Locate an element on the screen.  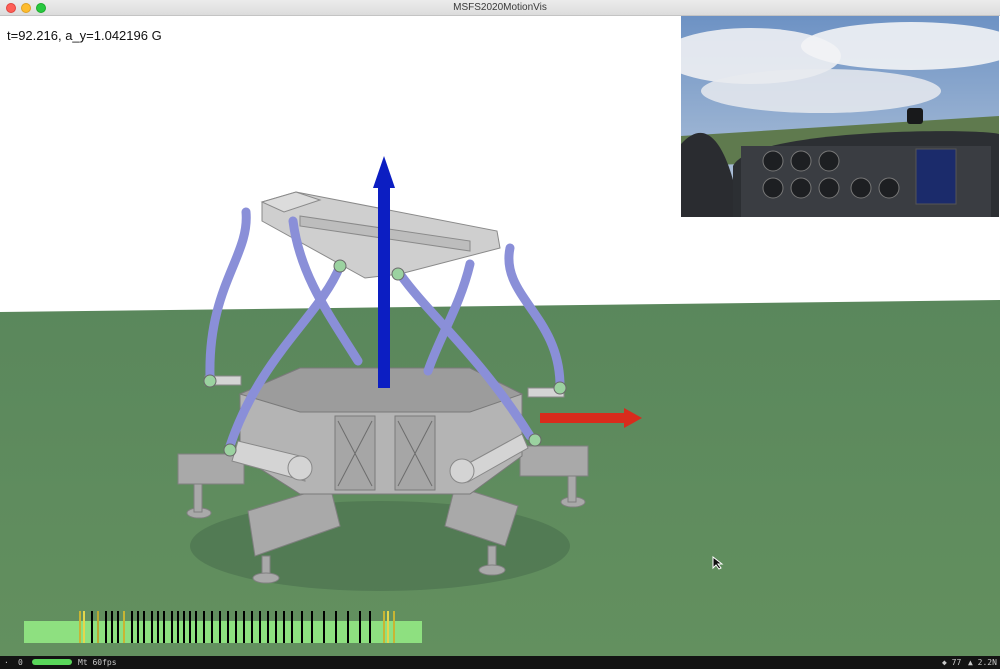
status-metric-2: ▲ 2.2N is located at coordinates (982, 662).